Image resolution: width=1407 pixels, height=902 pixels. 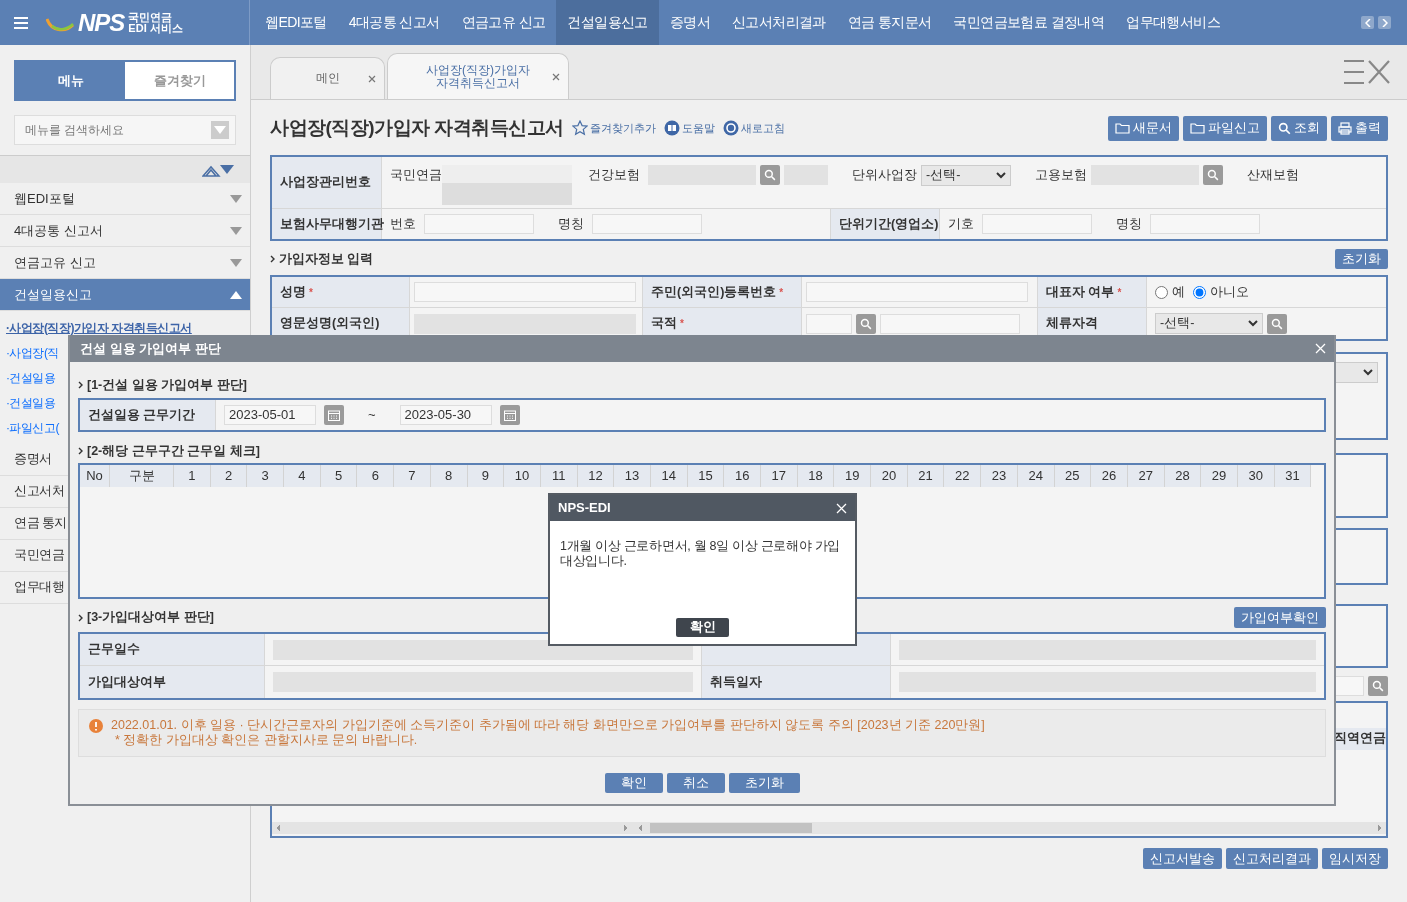 What do you see at coordinates (1367, 72) in the screenshot?
I see `menu-close-icon` at bounding box center [1367, 72].